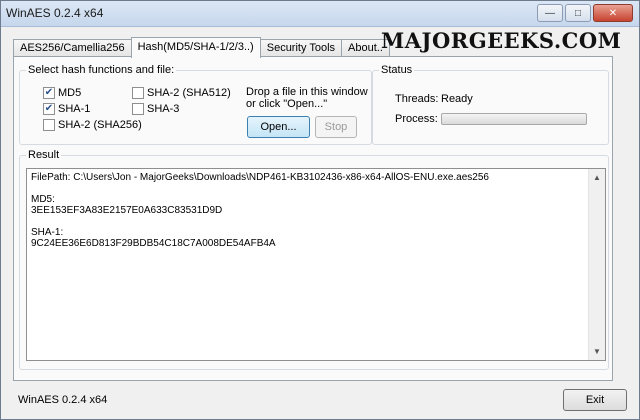  Describe the element at coordinates (595, 400) in the screenshot. I see `exit-button: Exit` at that location.